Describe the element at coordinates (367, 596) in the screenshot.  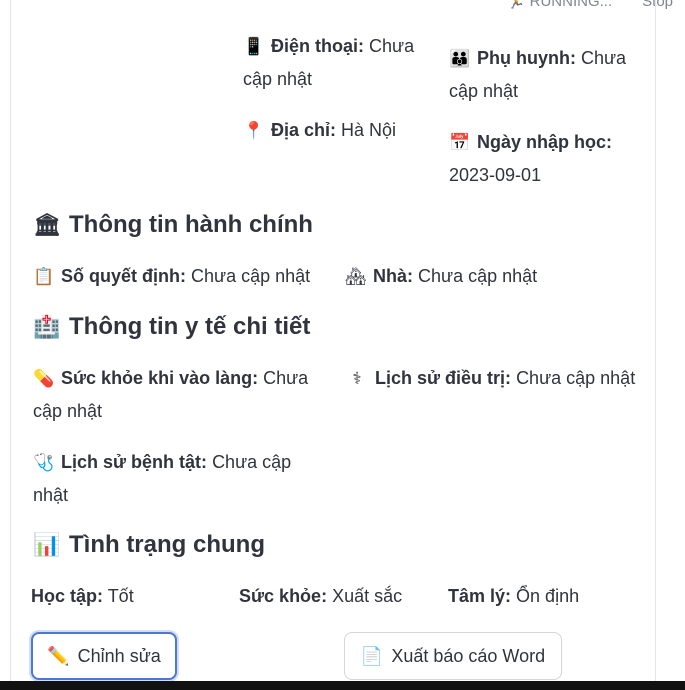
I see `general-health-value: Xuất sắc` at that location.